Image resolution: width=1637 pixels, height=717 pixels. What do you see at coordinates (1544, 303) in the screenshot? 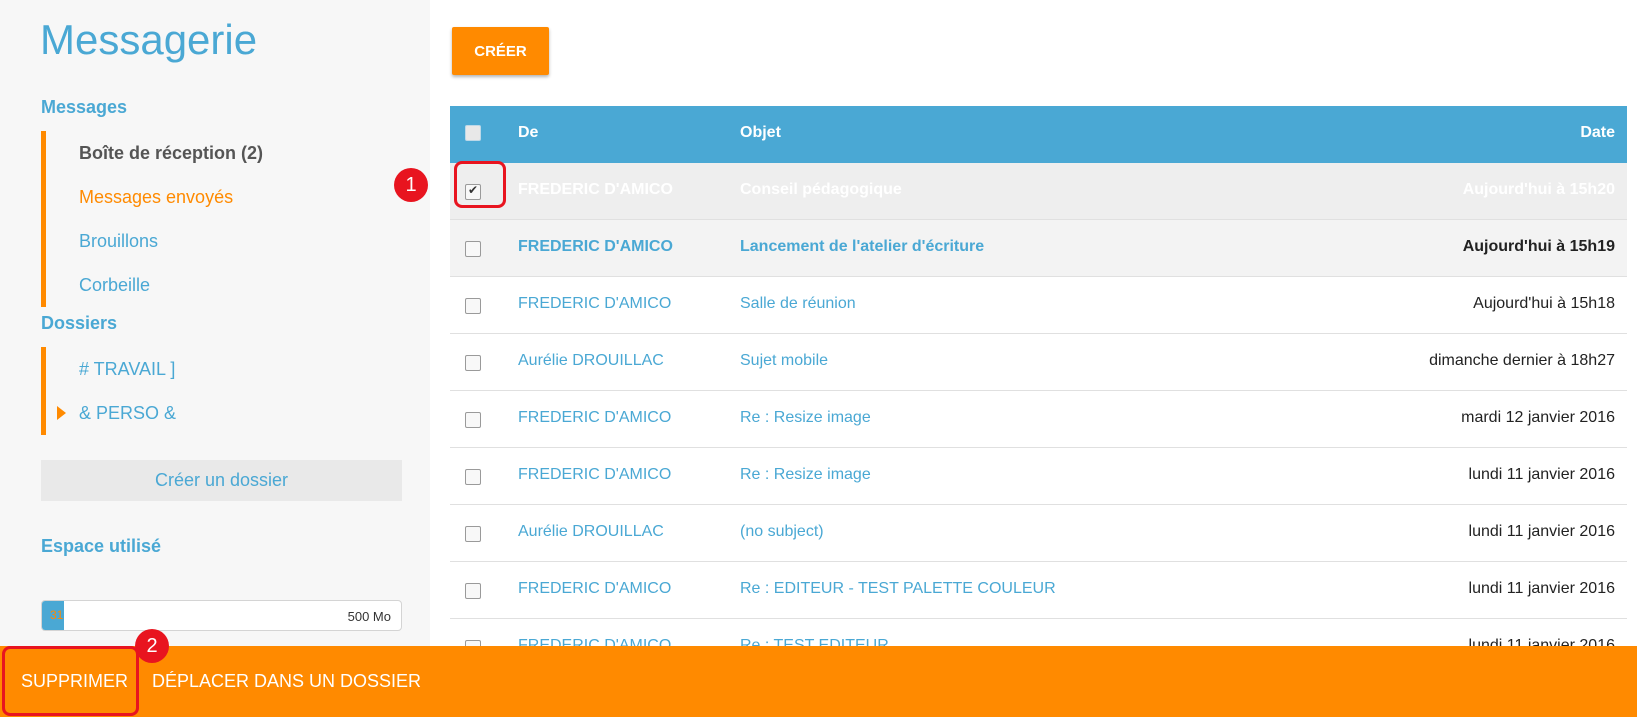
I see `row-date: Aujourd'hui à 15h18` at bounding box center [1544, 303].